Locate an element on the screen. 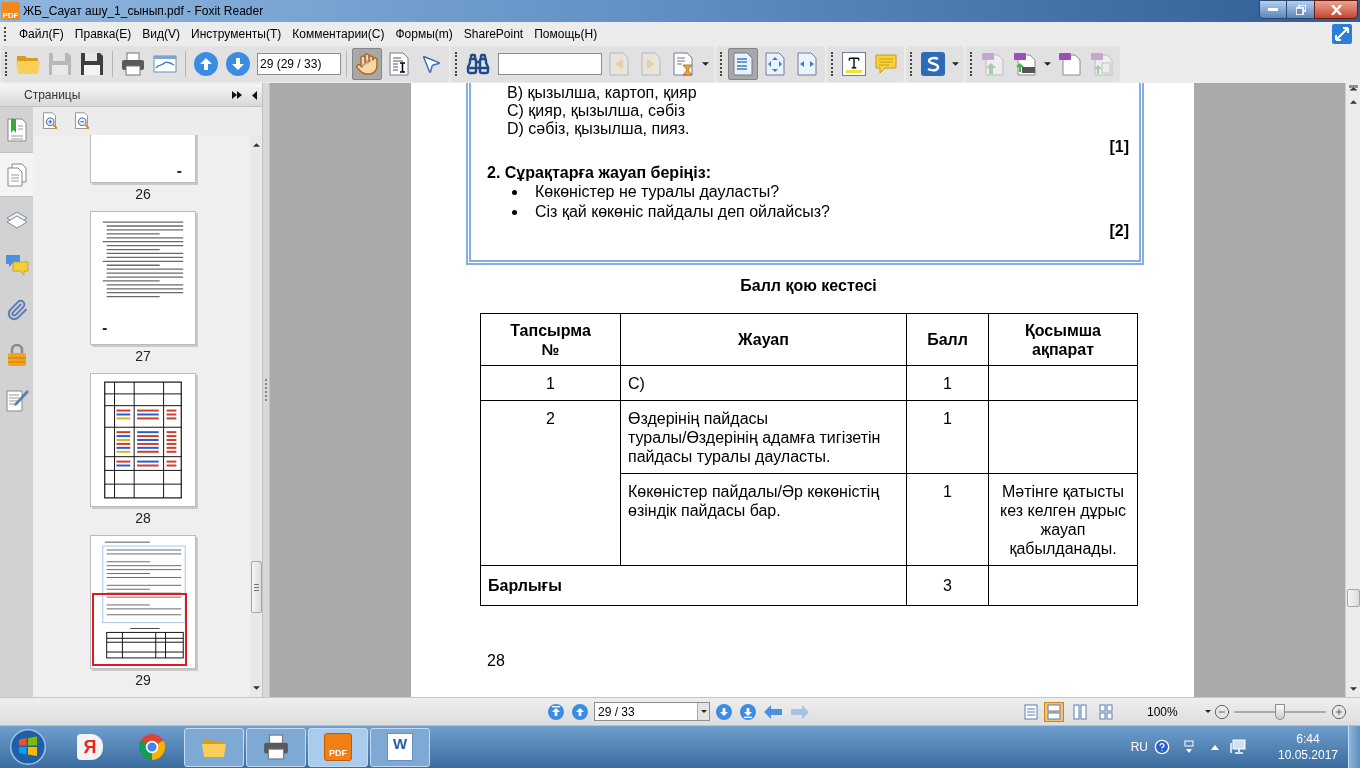 The image size is (1360, 768). dropdown-button is located at coordinates (703, 711).